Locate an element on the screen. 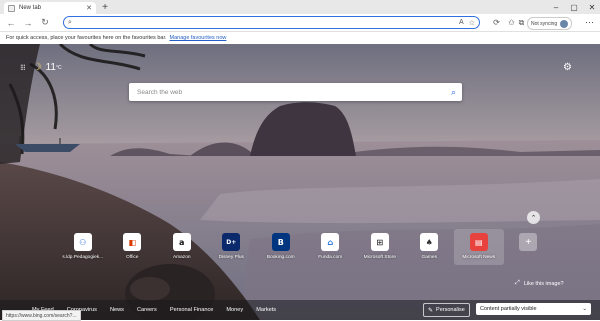 This screenshot has height=321, width=600. more-menu-icon: ⋯ is located at coordinates (589, 22).